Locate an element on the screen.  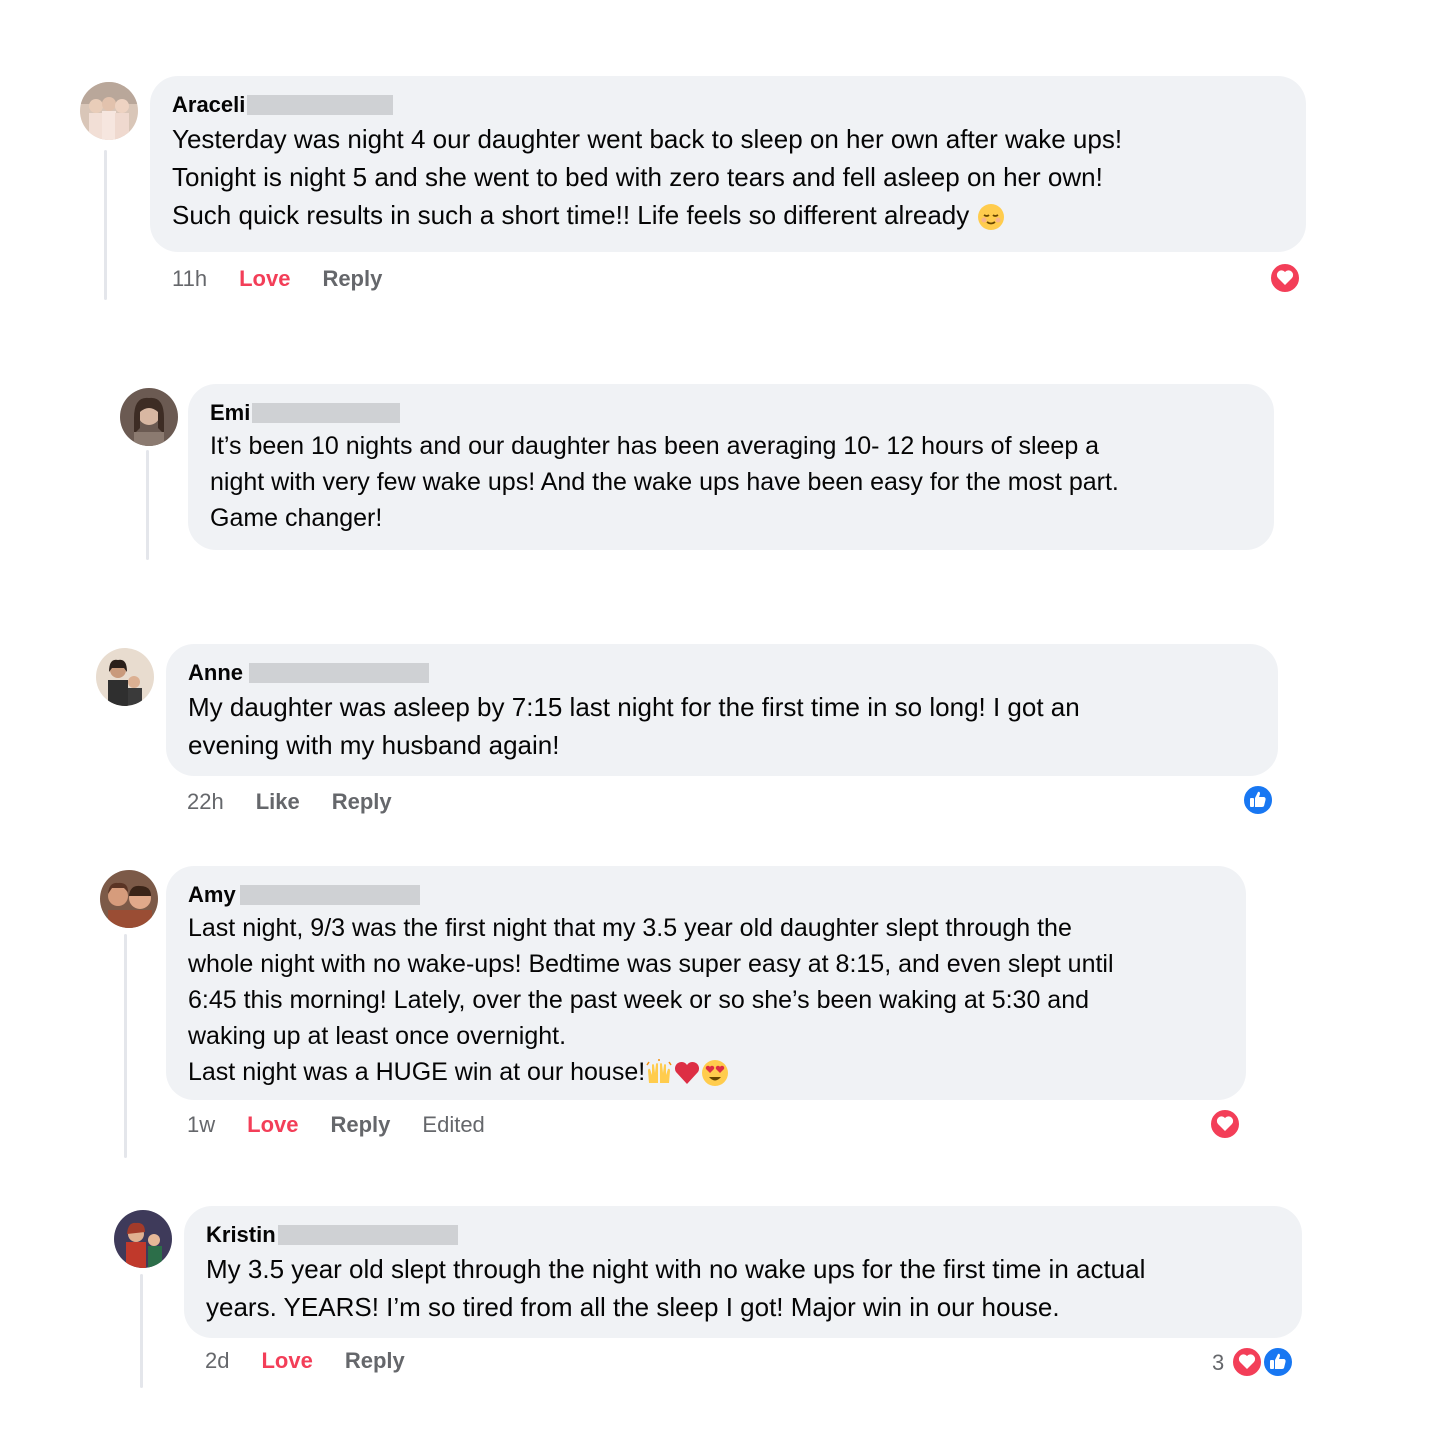
comment-actions: 22h Like Reply is located at coordinates (305, 802).